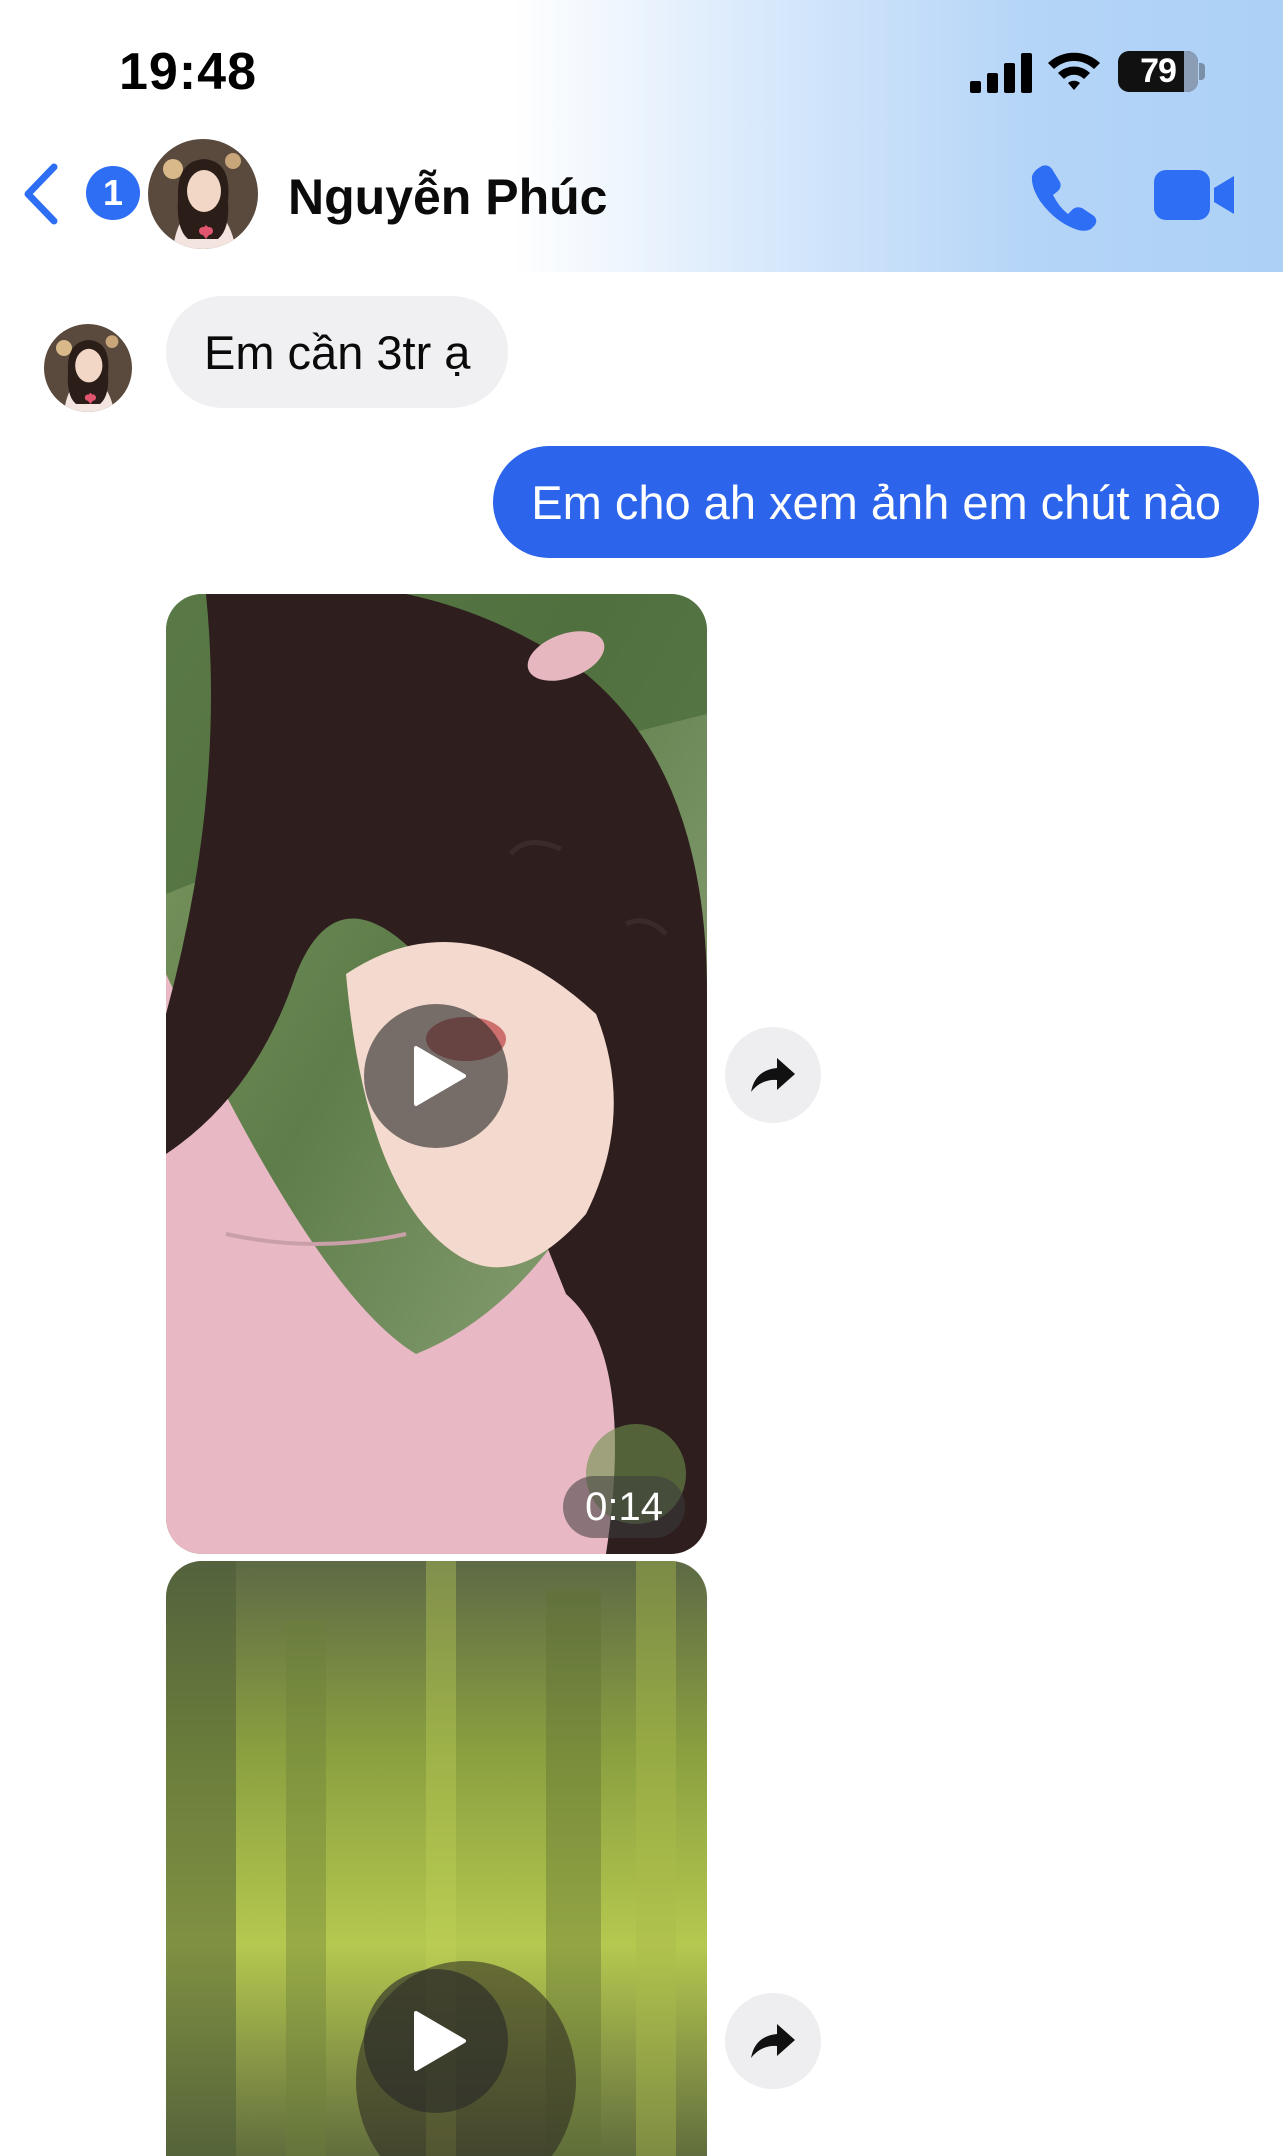 The image size is (1283, 2156). What do you see at coordinates (1190, 71) in the screenshot?
I see `battery-empty-portion` at bounding box center [1190, 71].